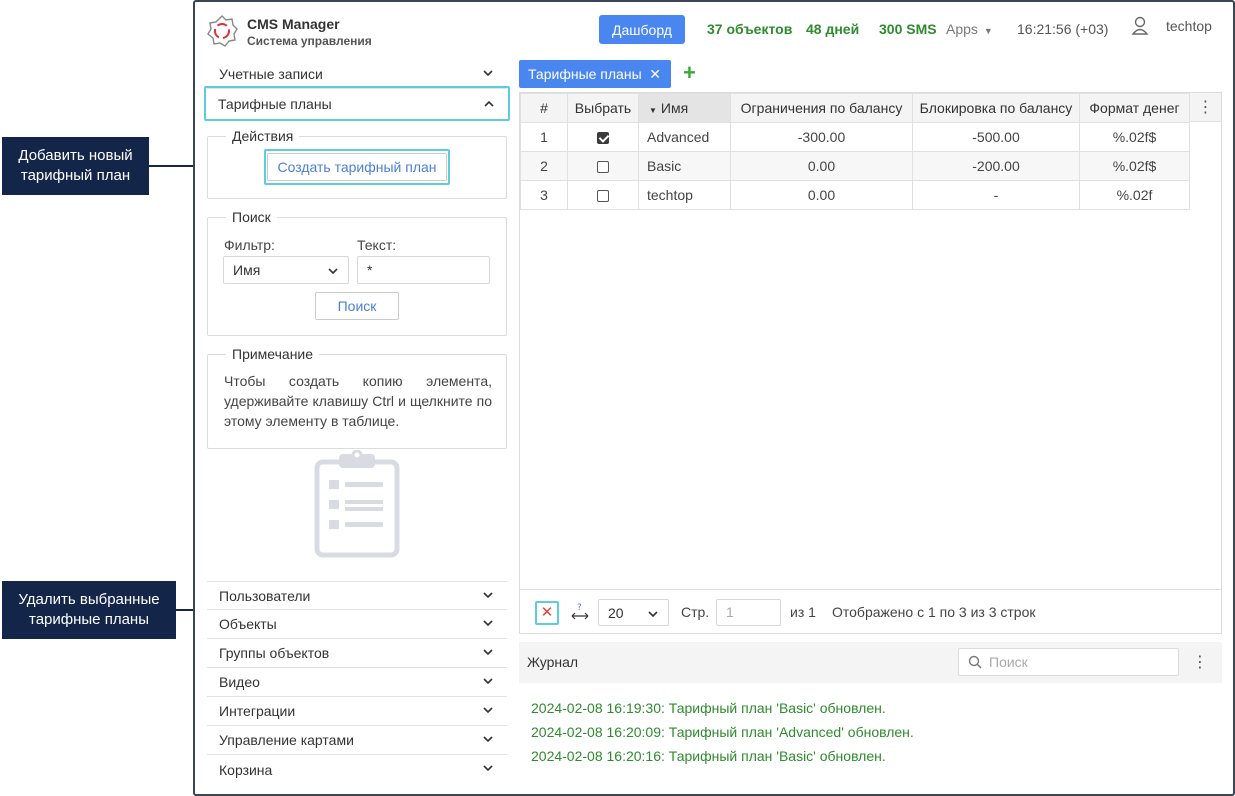 Image resolution: width=1235 pixels, height=796 pixels. I want to click on callout-add-plan: Добавить новый тарифный план, so click(75, 166).